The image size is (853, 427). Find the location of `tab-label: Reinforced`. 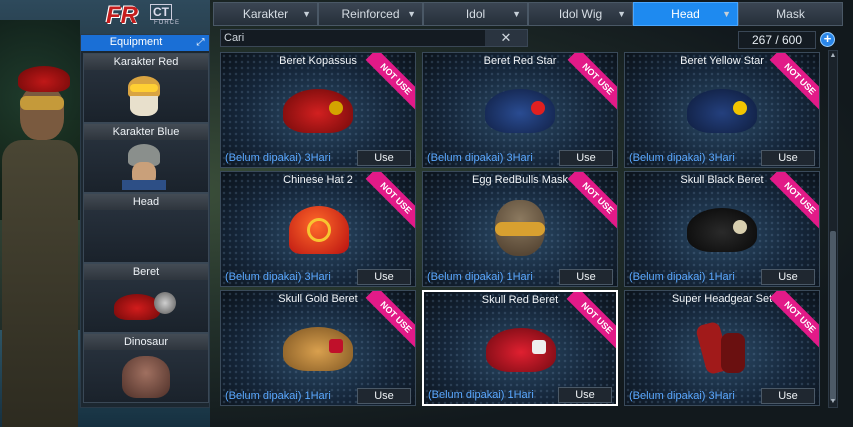

tab-label: Reinforced is located at coordinates (370, 14).